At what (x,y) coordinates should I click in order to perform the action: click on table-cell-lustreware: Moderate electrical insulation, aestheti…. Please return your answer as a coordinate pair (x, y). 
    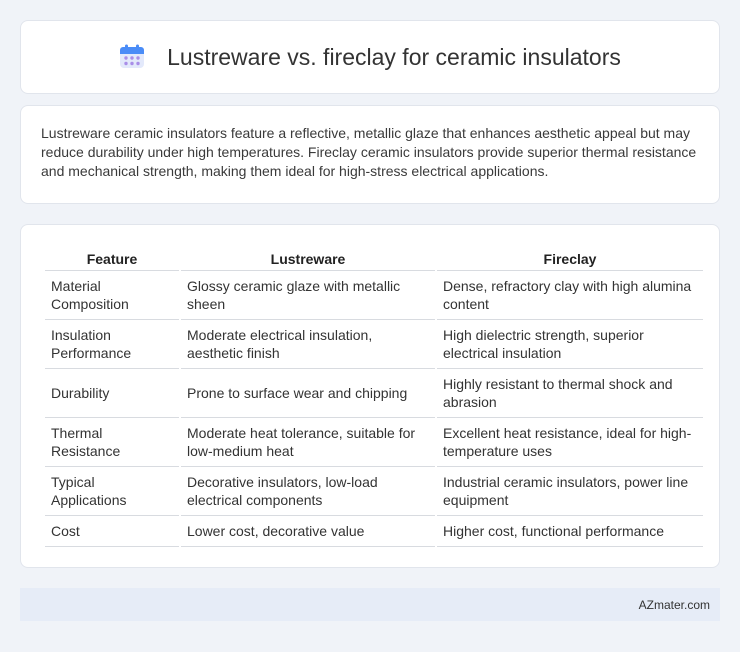
    Looking at the image, I should click on (308, 344).